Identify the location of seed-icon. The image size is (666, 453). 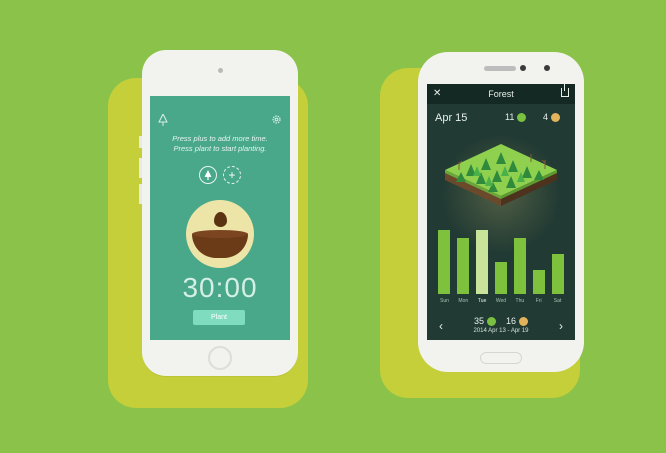
(220, 219).